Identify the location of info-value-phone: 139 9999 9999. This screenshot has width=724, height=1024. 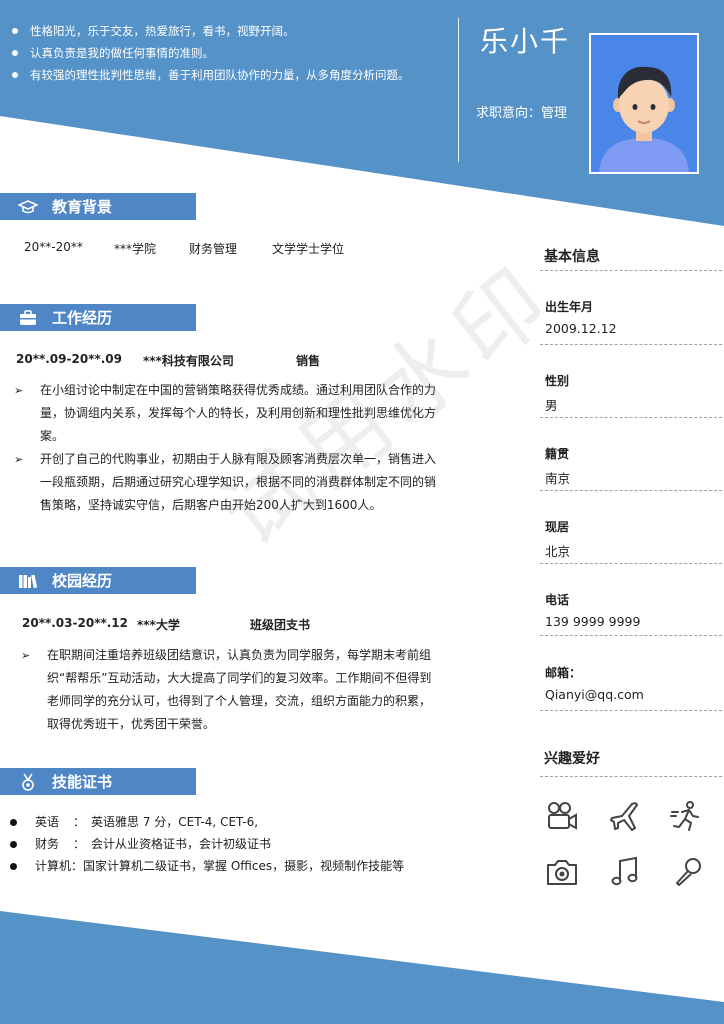
(593, 621).